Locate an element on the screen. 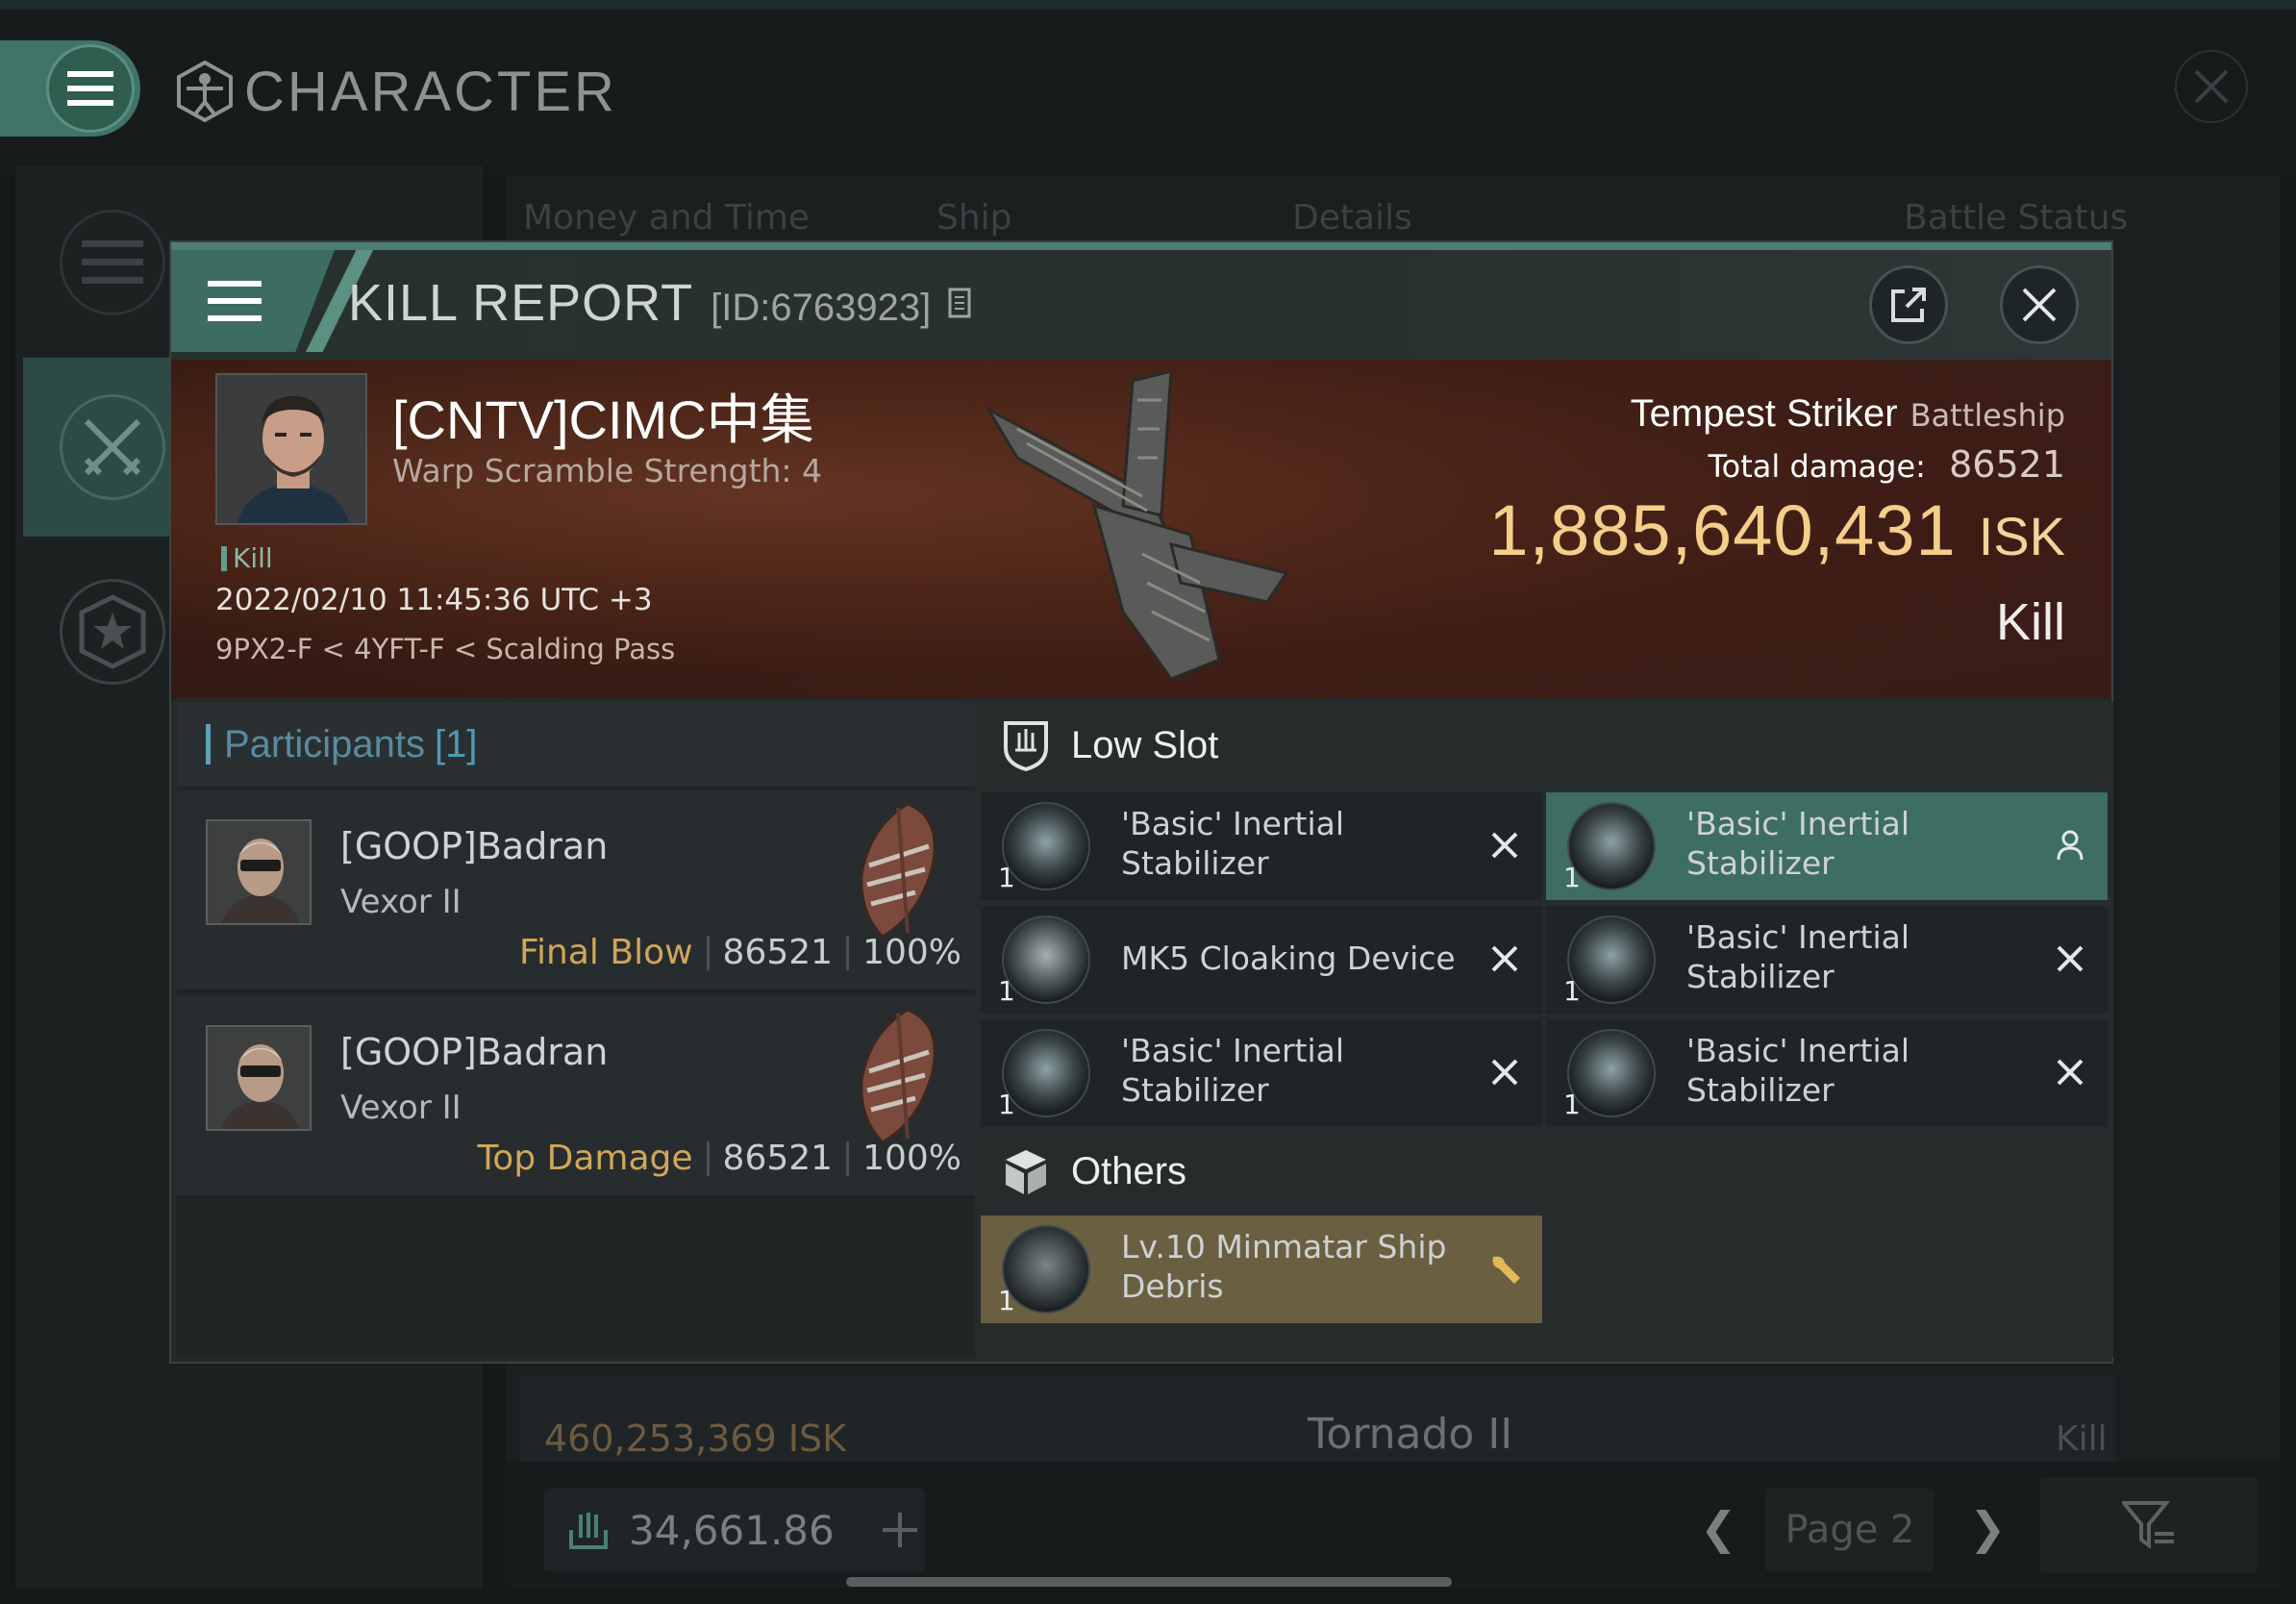  dialog-title: KILL REPORT [ID:6763923] is located at coordinates (661, 303).